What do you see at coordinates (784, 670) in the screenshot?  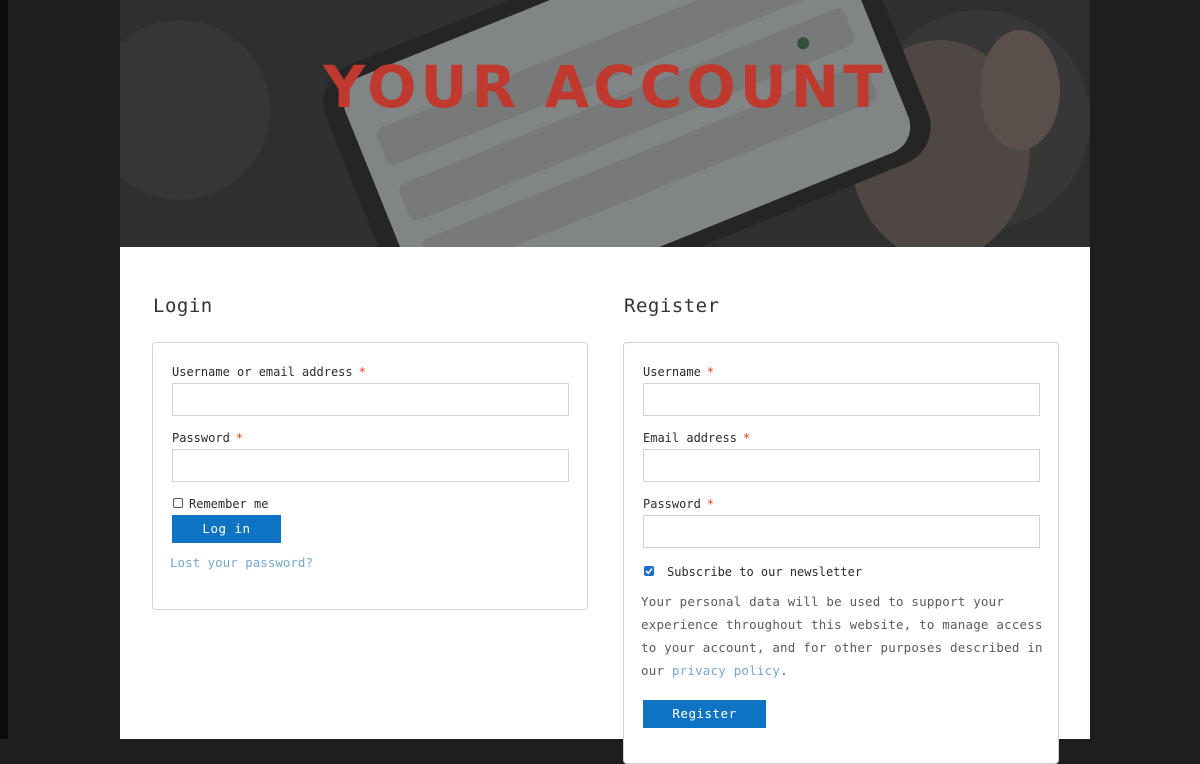 I see `privacy-text-end: .` at bounding box center [784, 670].